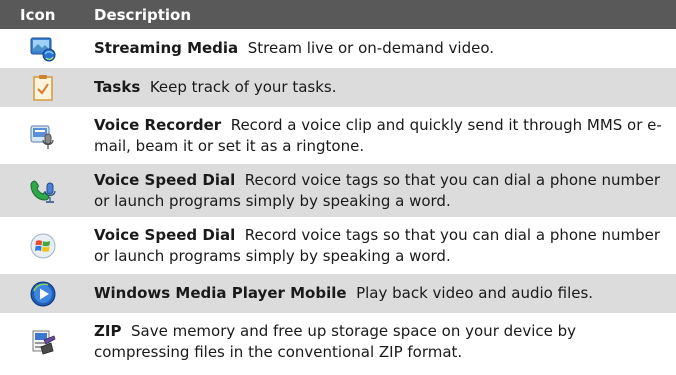 Image resolution: width=676 pixels, height=375 pixels. I want to click on program-description: Play back video and audio files., so click(475, 293).